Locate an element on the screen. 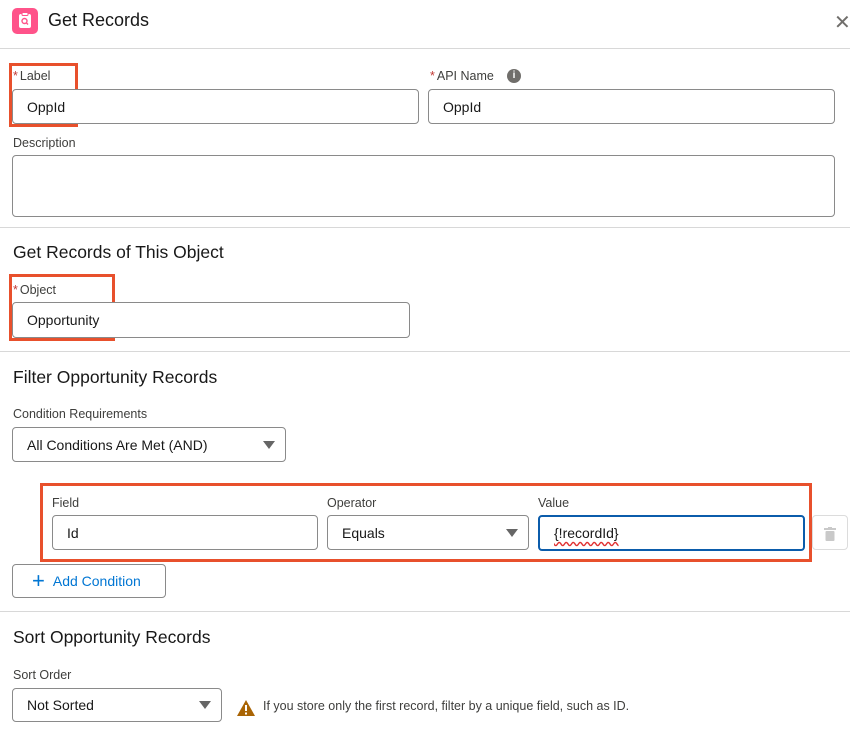  warning-icon is located at coordinates (246, 708).